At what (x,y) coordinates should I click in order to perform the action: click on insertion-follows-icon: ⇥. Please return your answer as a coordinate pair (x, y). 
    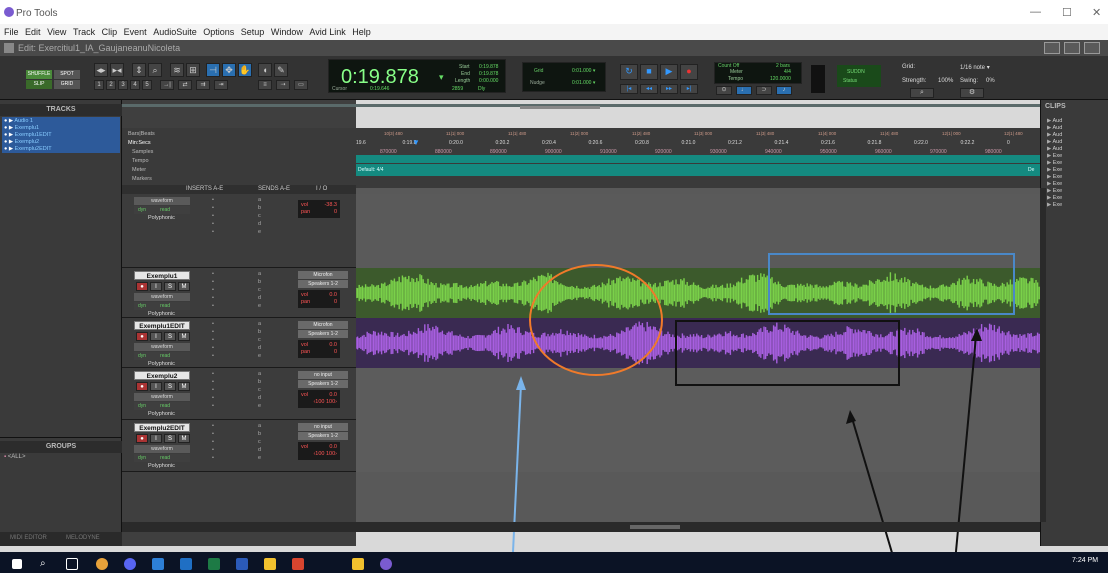
    Looking at the image, I should click on (221, 85).